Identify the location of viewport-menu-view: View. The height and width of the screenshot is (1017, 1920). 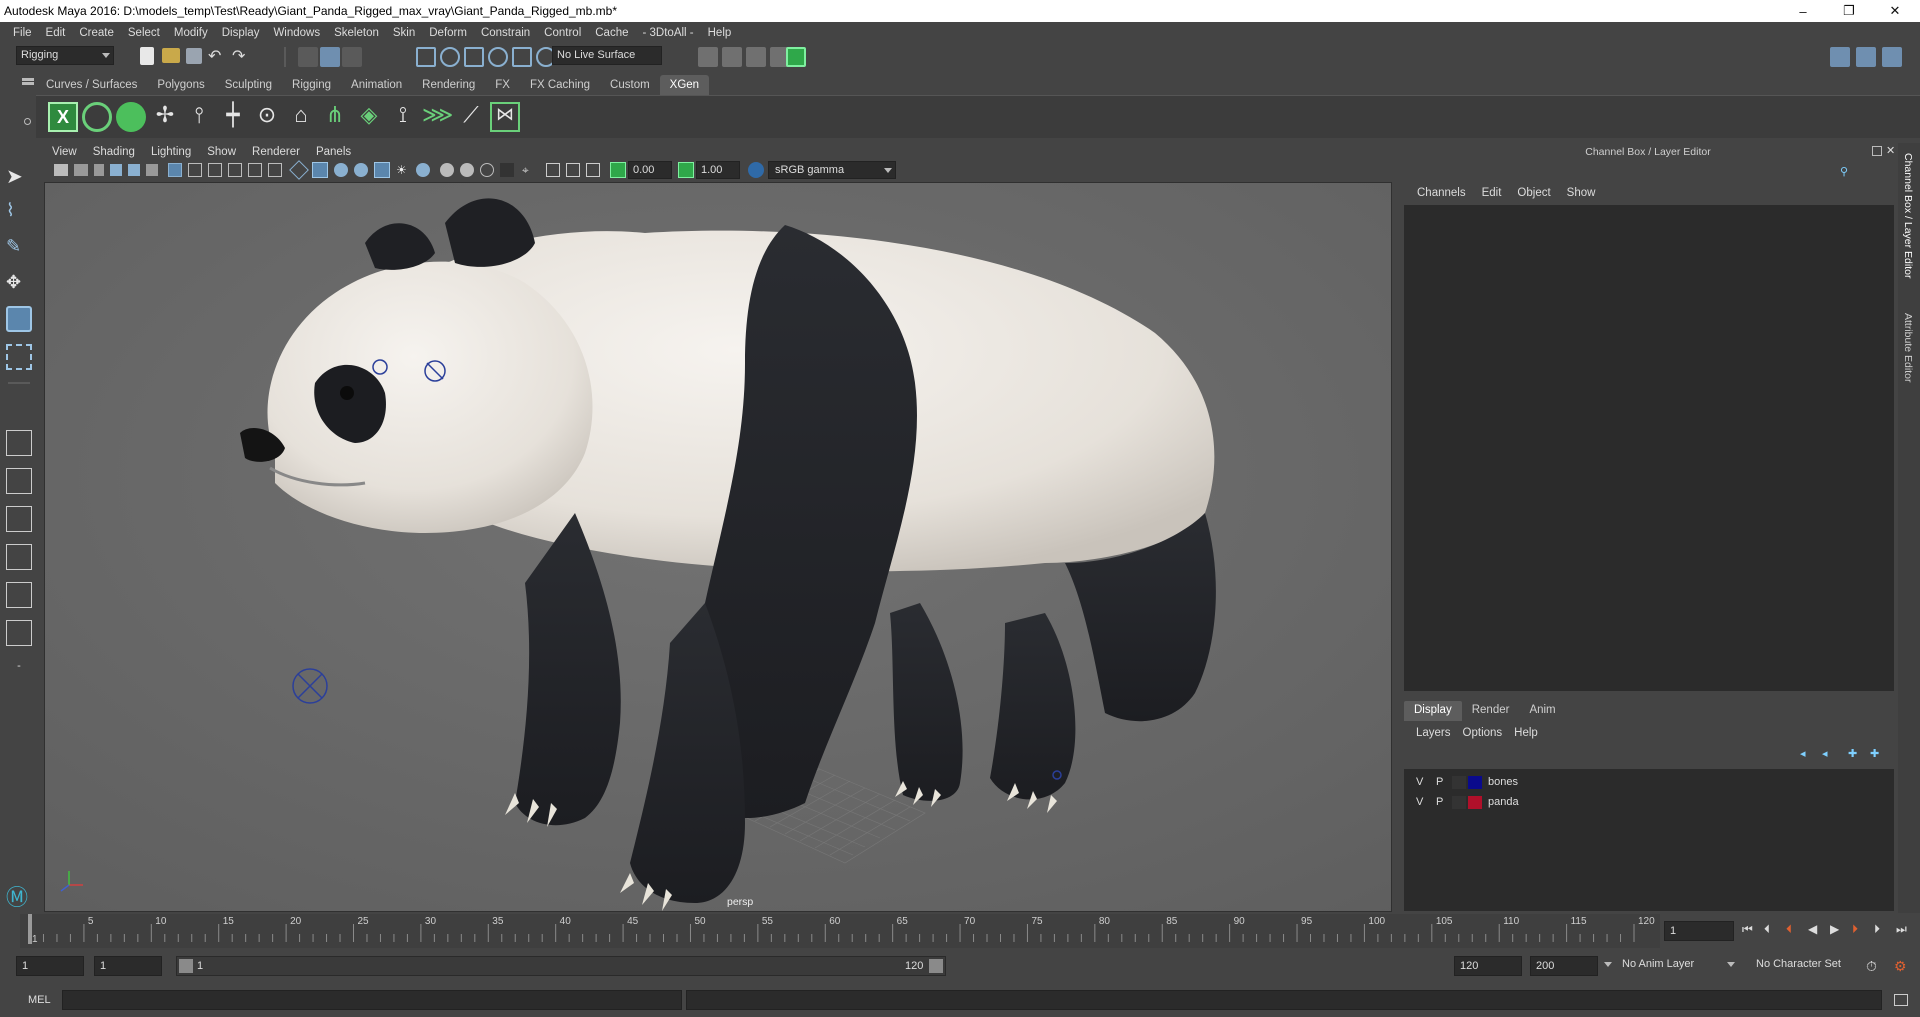
(64, 152).